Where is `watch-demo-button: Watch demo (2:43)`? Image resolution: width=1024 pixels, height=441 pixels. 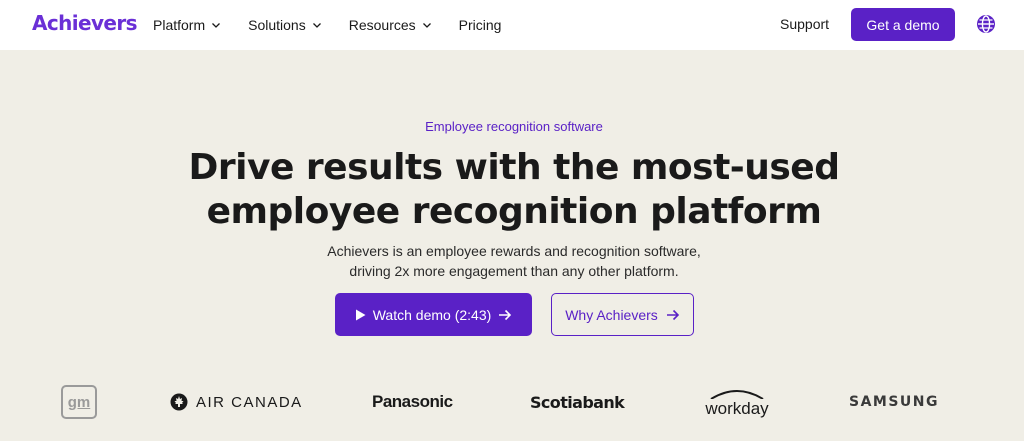
watch-demo-button: Watch demo (2:43) is located at coordinates (433, 314).